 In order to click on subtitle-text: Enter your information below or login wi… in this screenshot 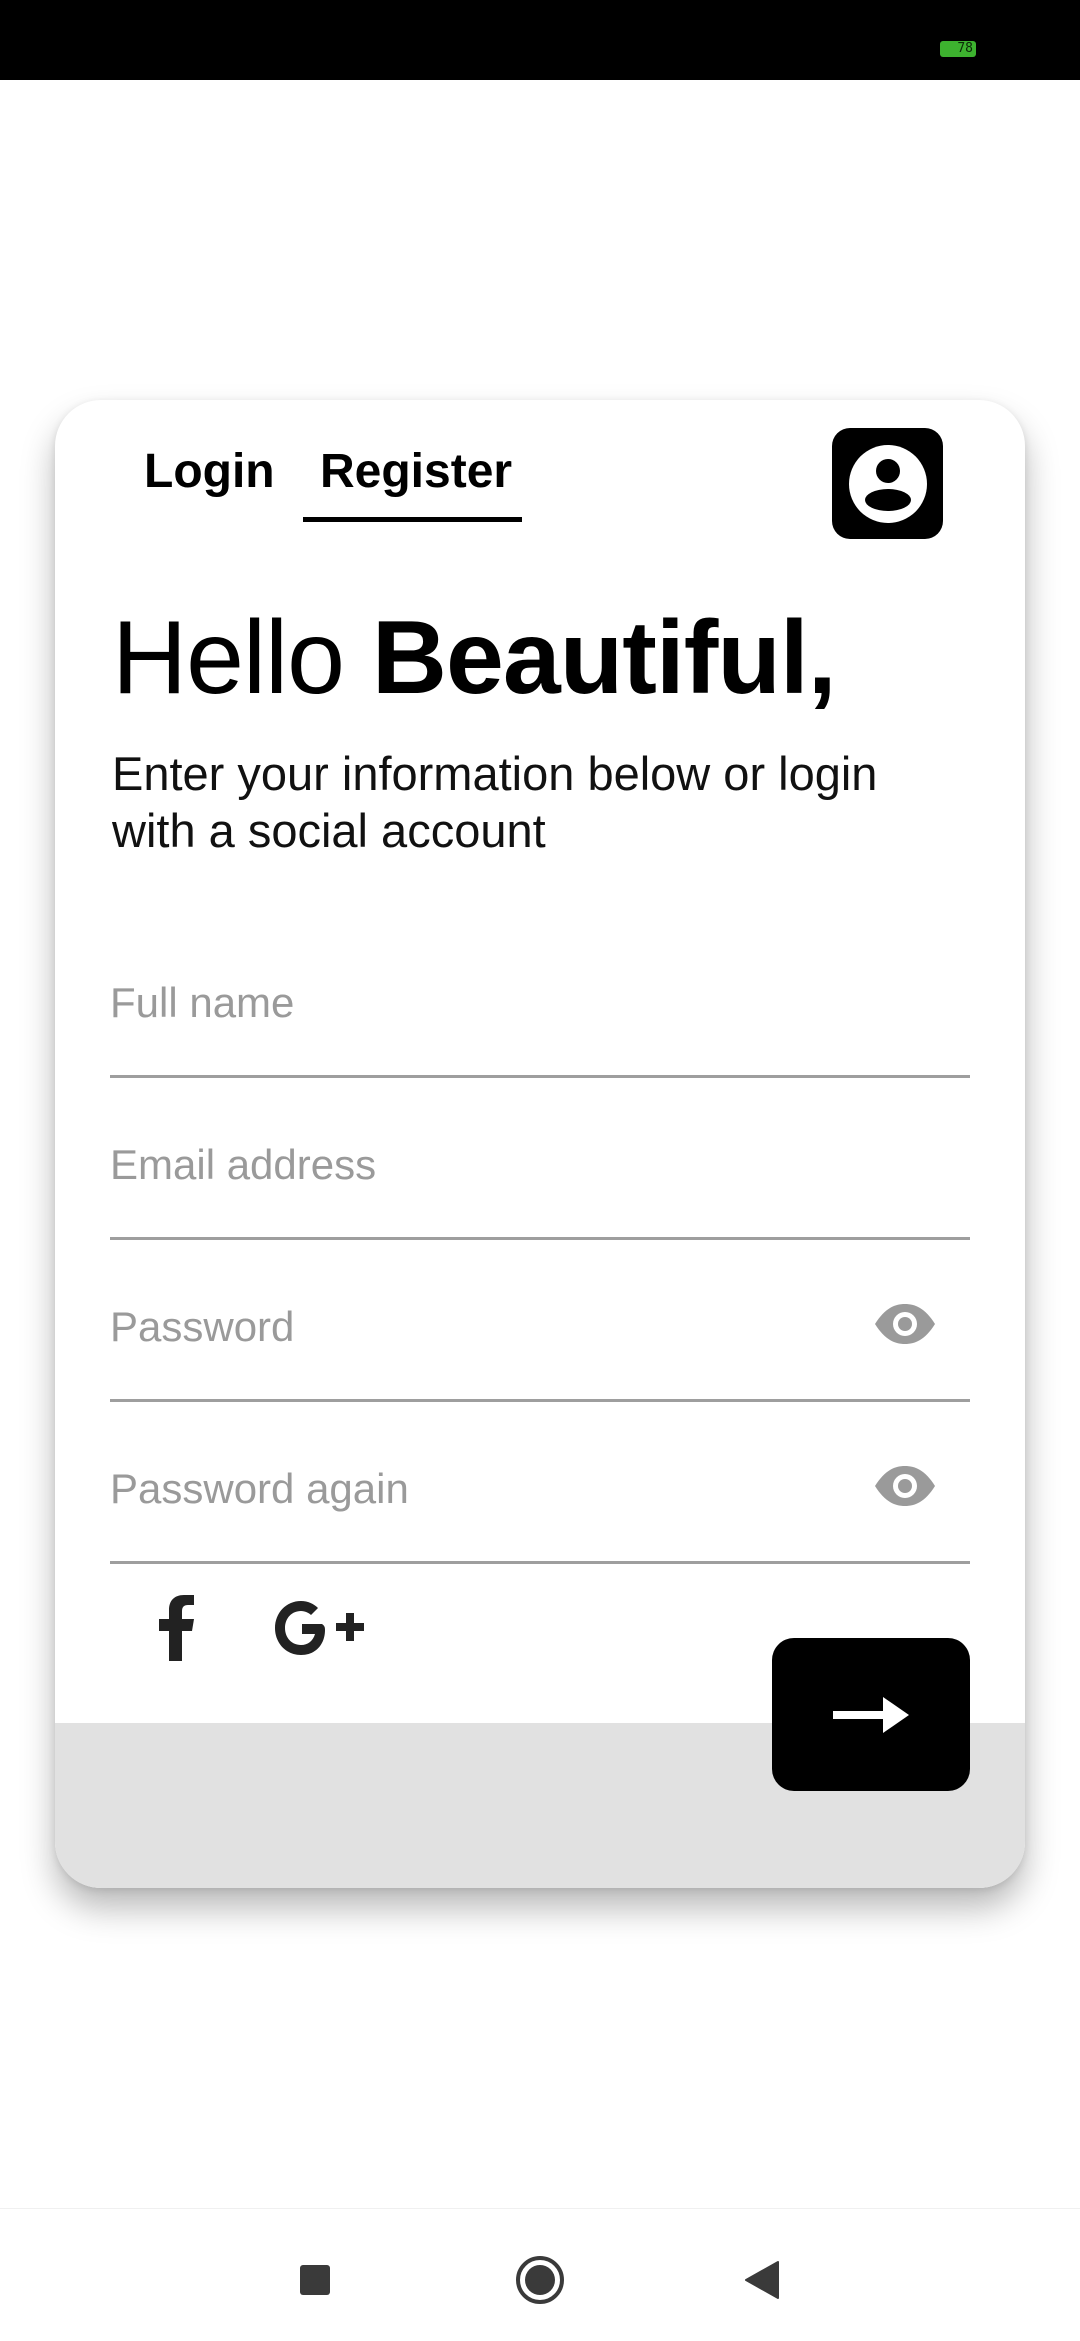, I will do `click(495, 802)`.